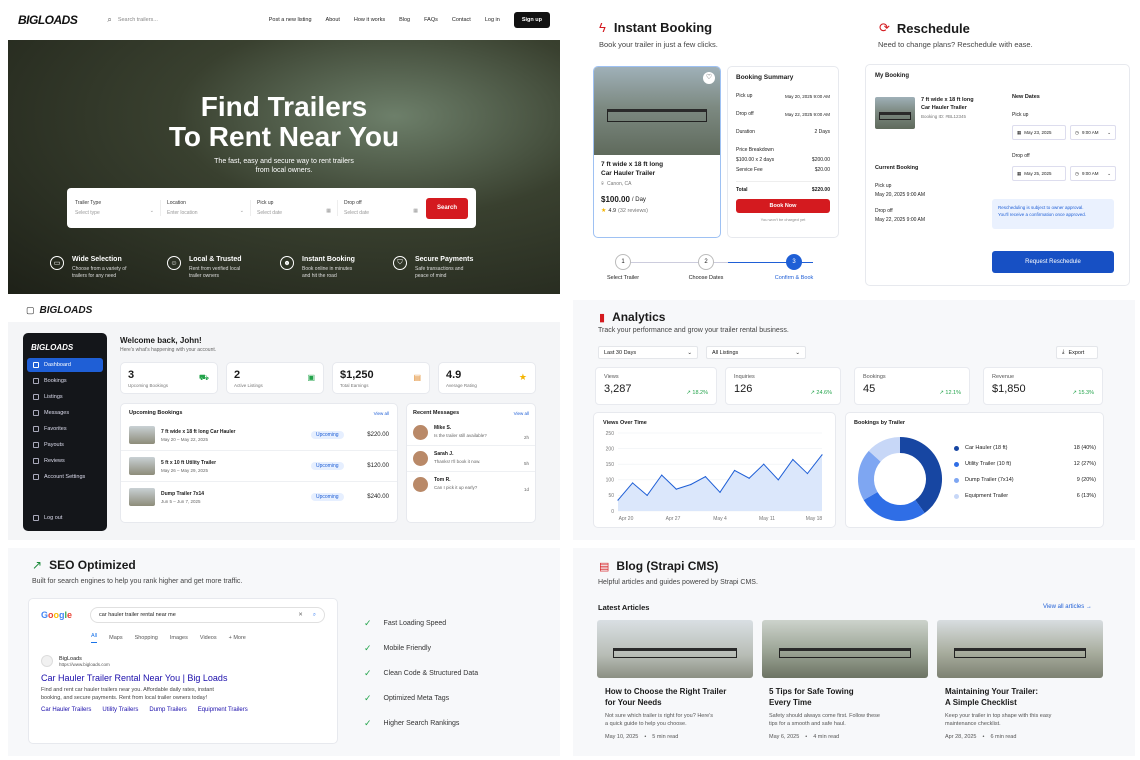 The height and width of the screenshot is (760, 1140). What do you see at coordinates (65, 397) in the screenshot?
I see `sidebar-item-listings: Listings` at bounding box center [65, 397].